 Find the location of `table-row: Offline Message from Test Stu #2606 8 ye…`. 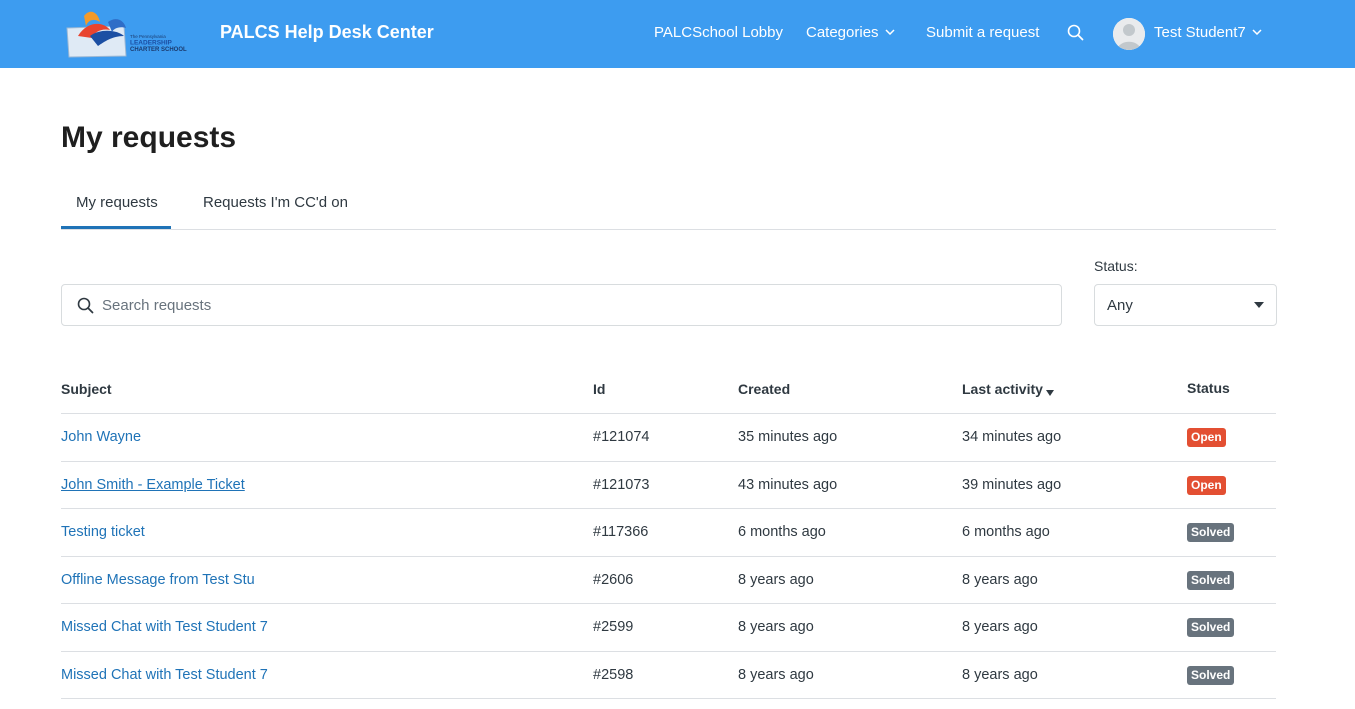

table-row: Offline Message from Test Stu #2606 8 ye… is located at coordinates (668, 580).